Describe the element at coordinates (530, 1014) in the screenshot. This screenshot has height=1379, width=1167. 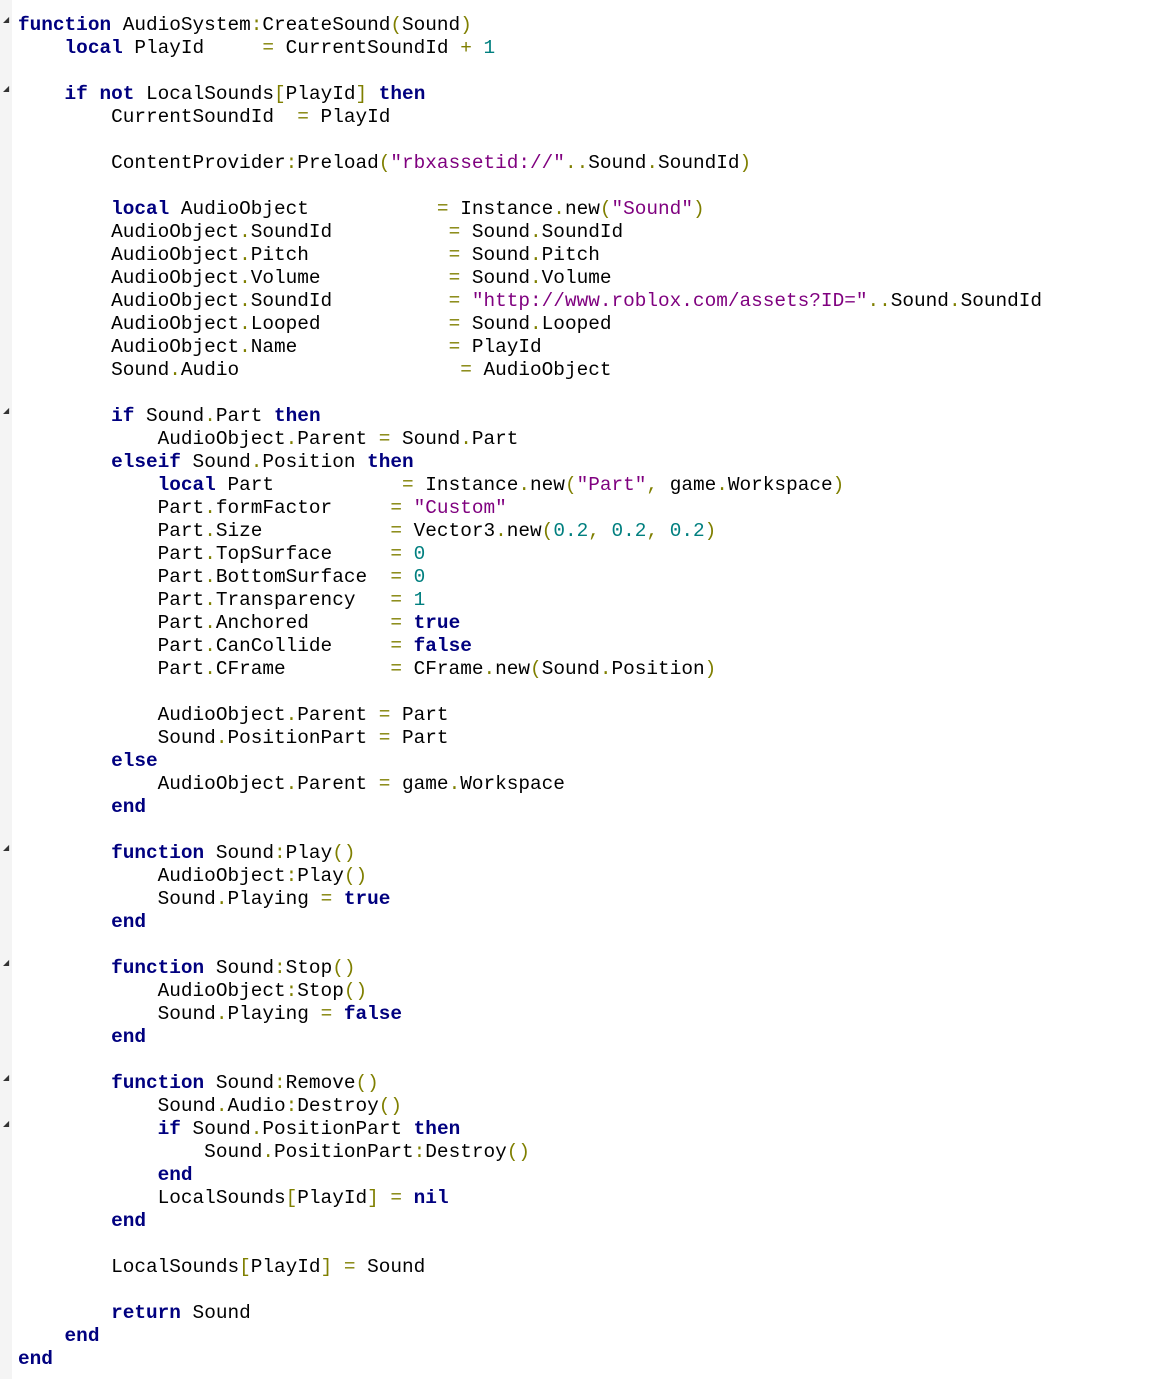
I see `code-line-44: Sound.Playing = false` at that location.